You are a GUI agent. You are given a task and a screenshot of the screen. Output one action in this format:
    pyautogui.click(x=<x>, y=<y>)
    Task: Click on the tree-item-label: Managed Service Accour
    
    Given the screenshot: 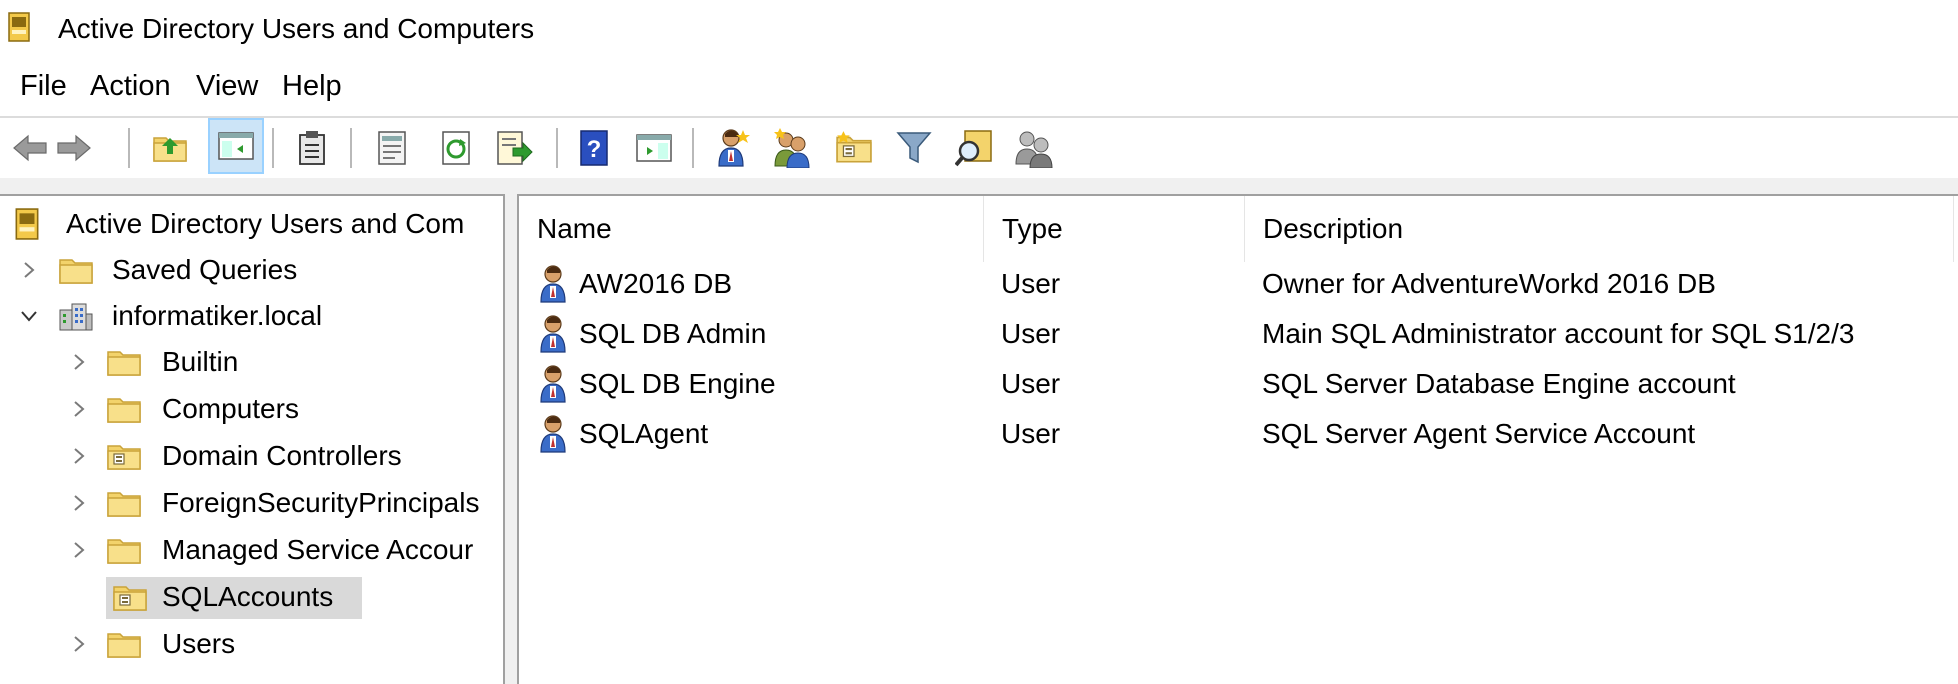 What is the action you would take?
    pyautogui.click(x=318, y=549)
    